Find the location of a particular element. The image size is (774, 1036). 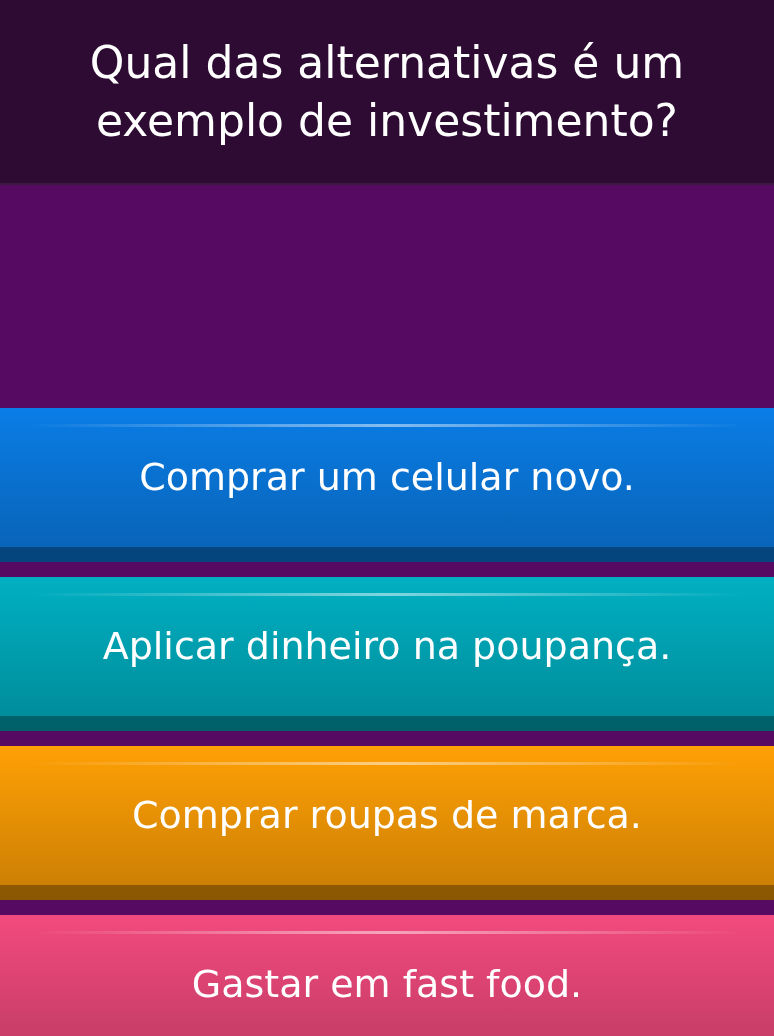

answer-button: Comprar roupas de marca. is located at coordinates (387, 823).